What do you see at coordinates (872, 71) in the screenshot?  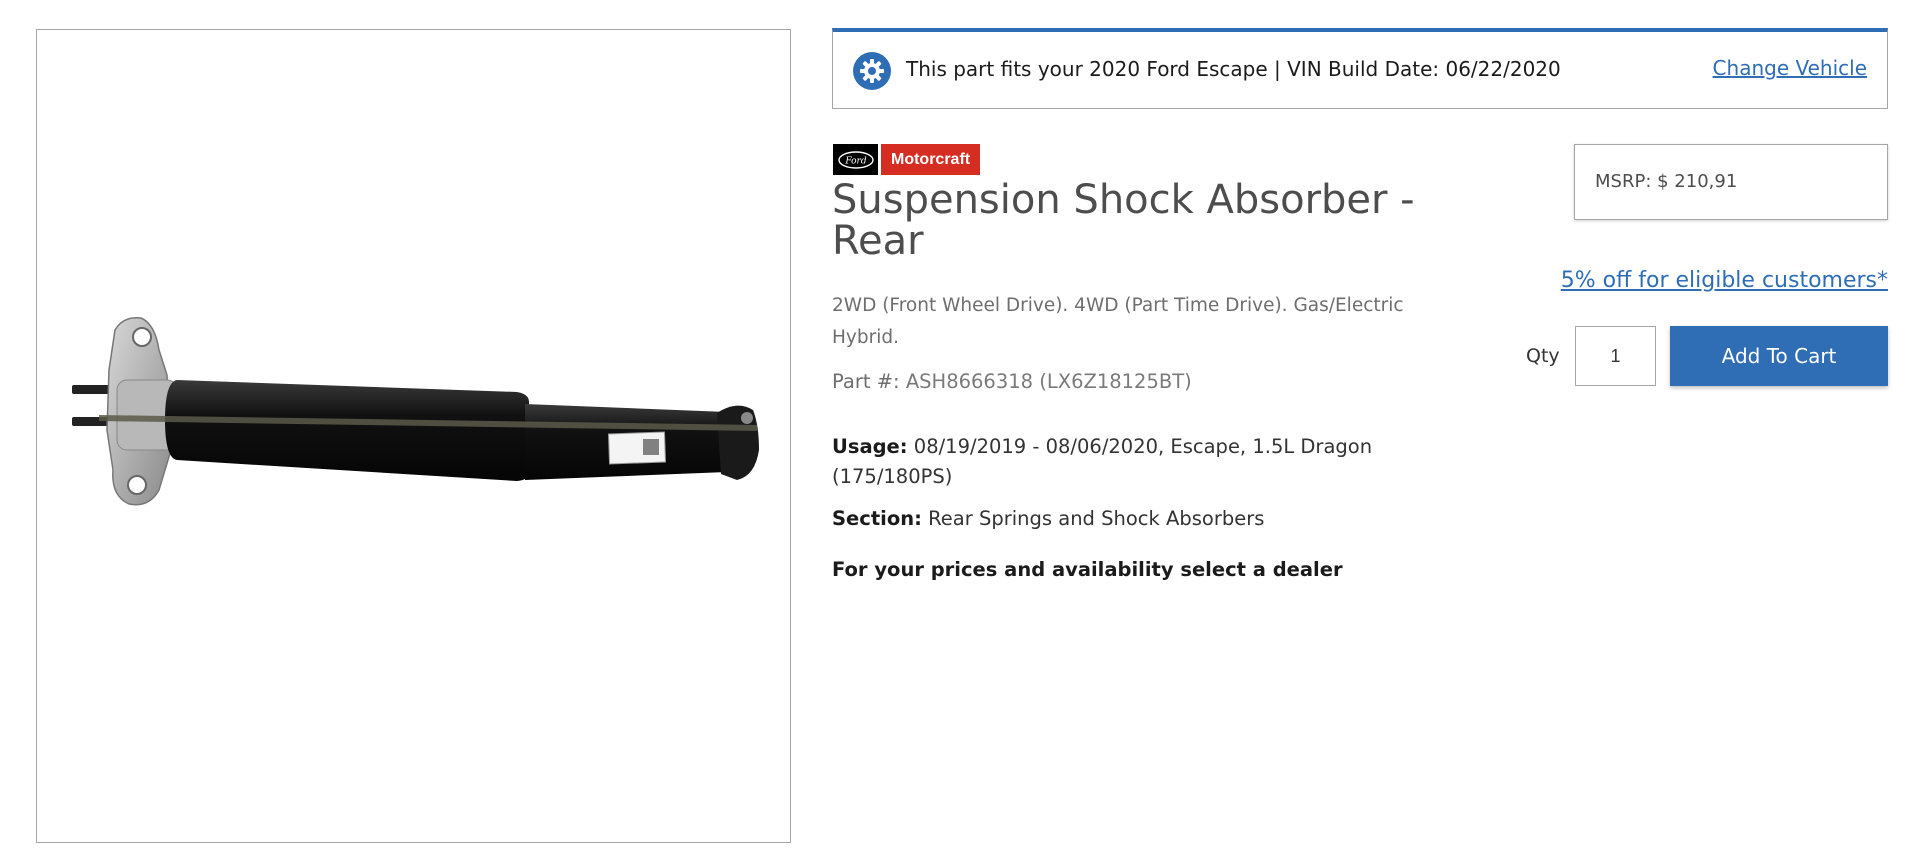 I see `gear-check-icon` at bounding box center [872, 71].